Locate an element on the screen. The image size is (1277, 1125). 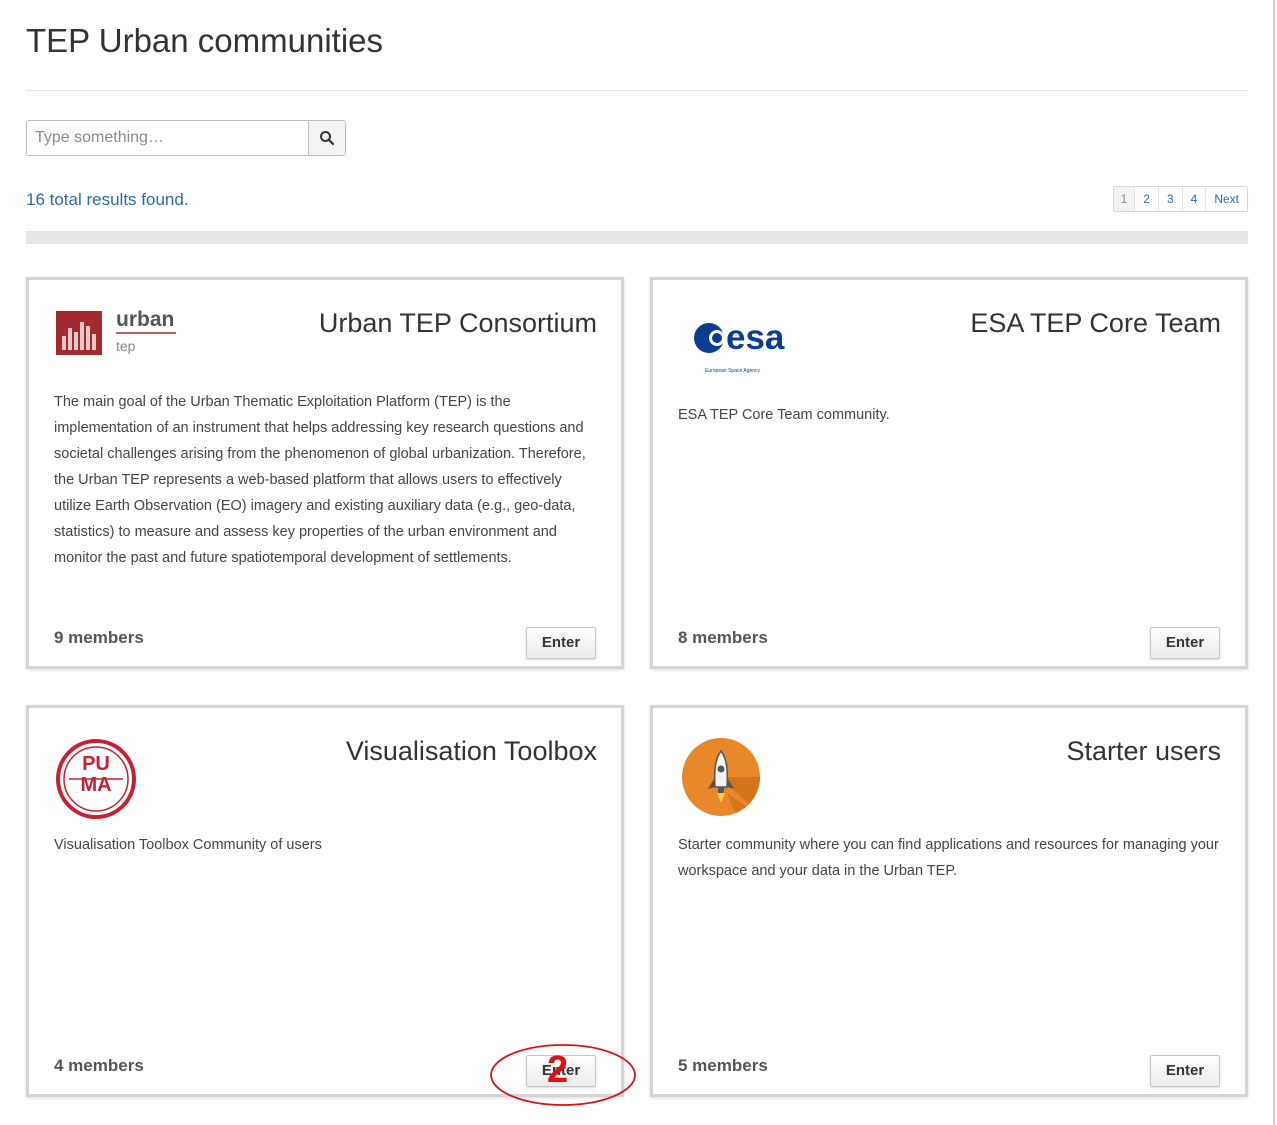
card-title: Urban TEP Consortium is located at coordinates (457, 323).